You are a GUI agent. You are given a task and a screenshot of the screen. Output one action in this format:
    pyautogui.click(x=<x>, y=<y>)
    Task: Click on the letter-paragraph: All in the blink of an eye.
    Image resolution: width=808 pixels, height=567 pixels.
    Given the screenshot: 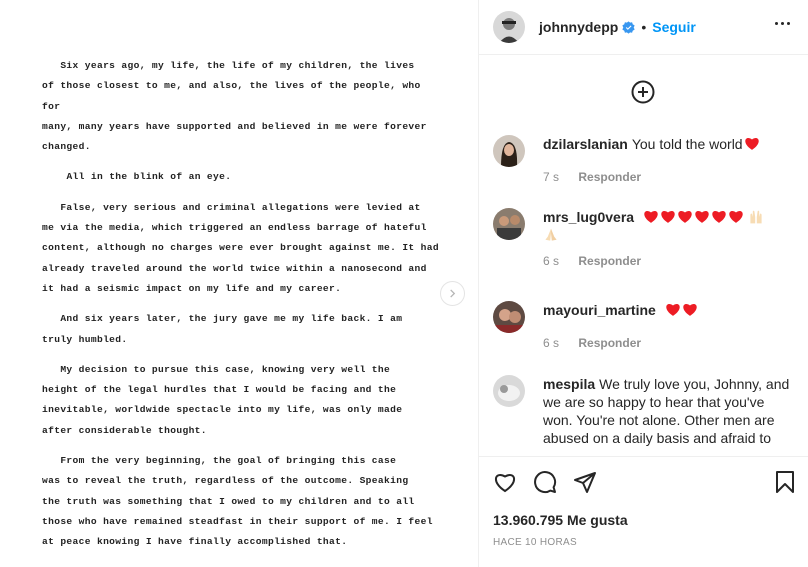 What is the action you would take?
    pyautogui.click(x=137, y=177)
    